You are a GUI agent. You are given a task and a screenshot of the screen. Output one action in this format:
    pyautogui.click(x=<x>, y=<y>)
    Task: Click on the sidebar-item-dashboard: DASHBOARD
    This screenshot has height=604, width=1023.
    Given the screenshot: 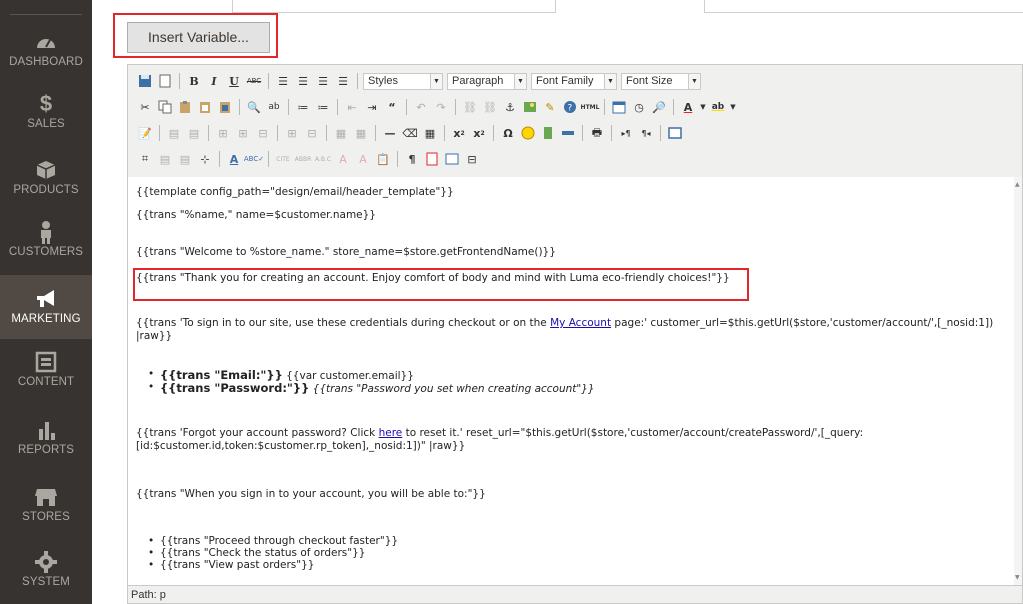 What is the action you would take?
    pyautogui.click(x=46, y=52)
    